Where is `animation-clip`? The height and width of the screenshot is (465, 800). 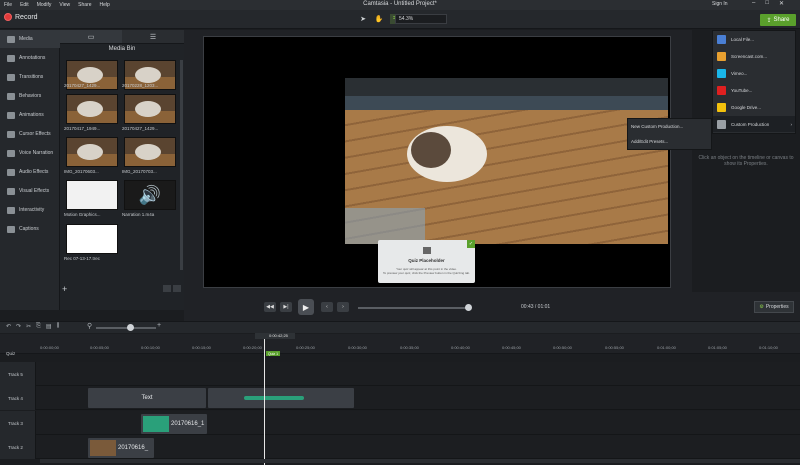 animation-clip is located at coordinates (281, 398).